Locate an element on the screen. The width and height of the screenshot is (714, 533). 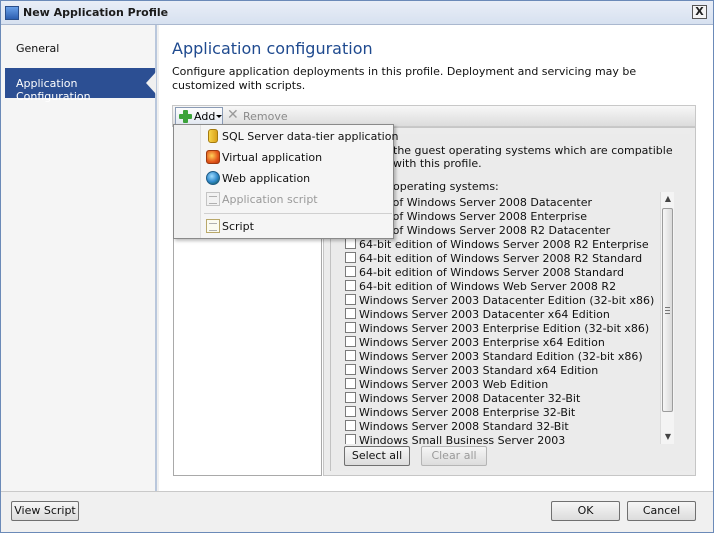
menu-item-web-application: Web application is located at coordinates (283, 178).